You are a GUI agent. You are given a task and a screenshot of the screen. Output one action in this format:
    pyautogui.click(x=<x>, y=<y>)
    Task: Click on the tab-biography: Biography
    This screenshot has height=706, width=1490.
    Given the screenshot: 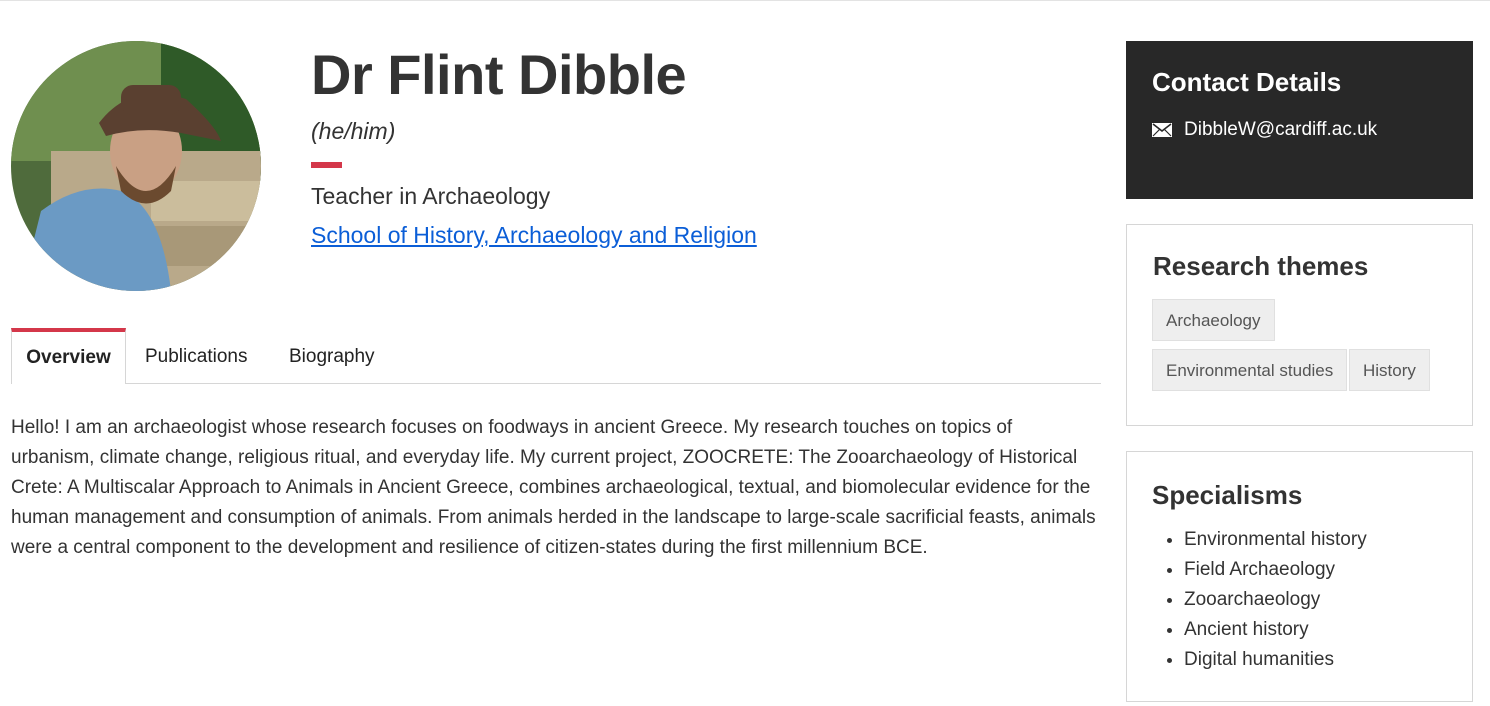 What is the action you would take?
    pyautogui.click(x=332, y=355)
    